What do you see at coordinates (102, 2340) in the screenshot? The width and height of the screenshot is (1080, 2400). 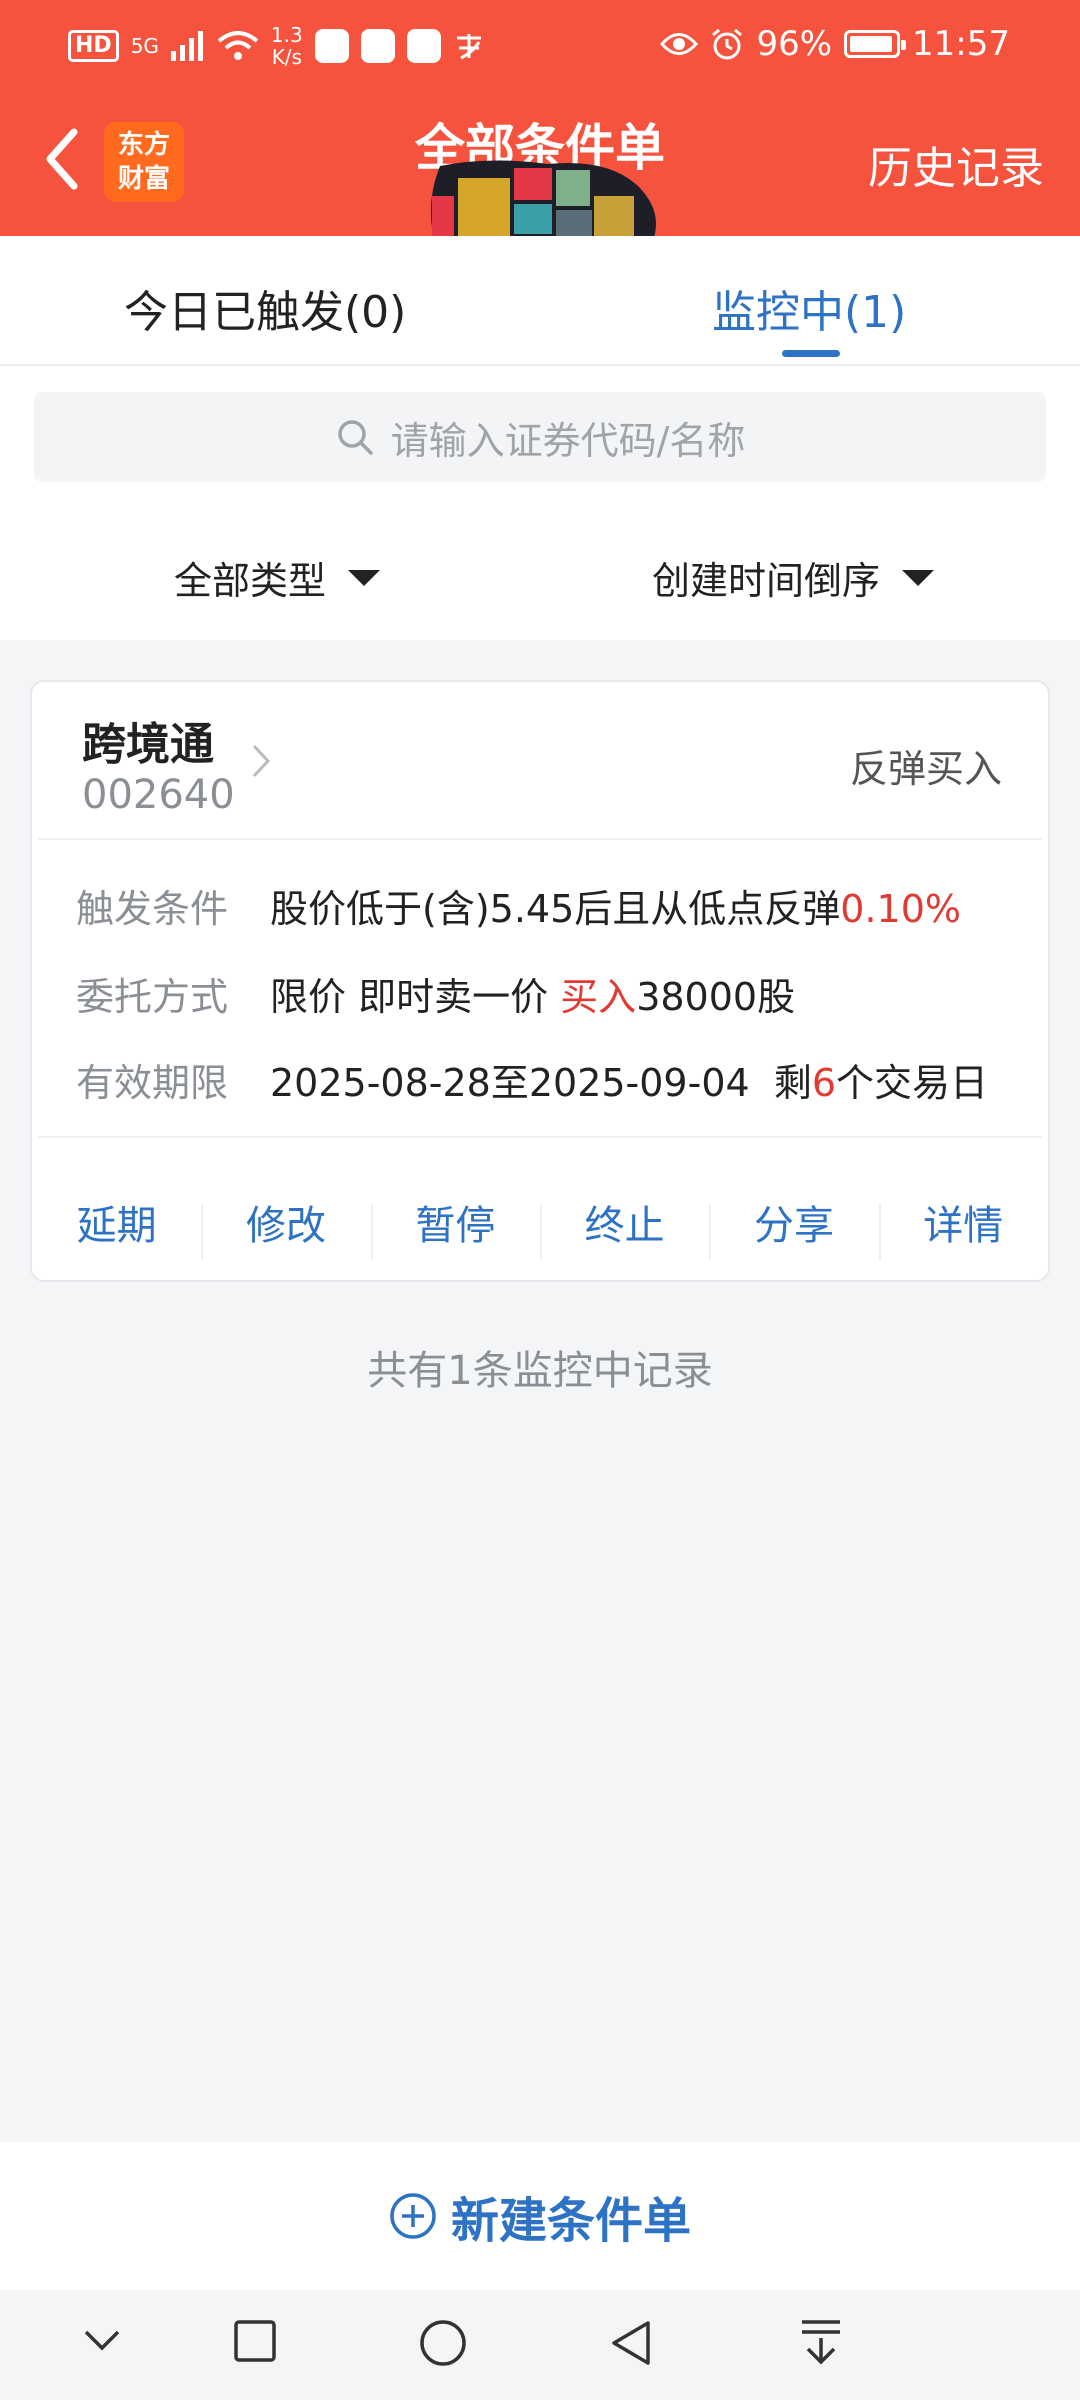 I see `chevron-down-icon` at bounding box center [102, 2340].